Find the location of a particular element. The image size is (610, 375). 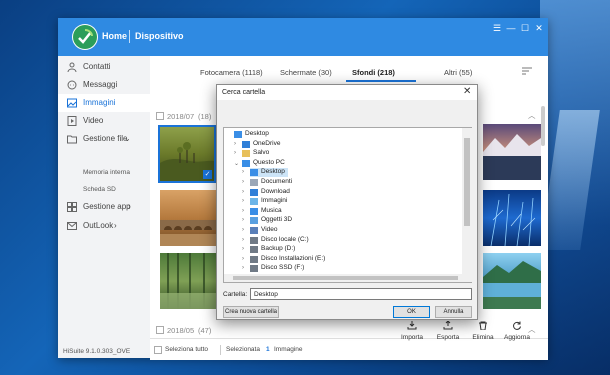

export-button: Esporta is located at coordinates (448, 330).